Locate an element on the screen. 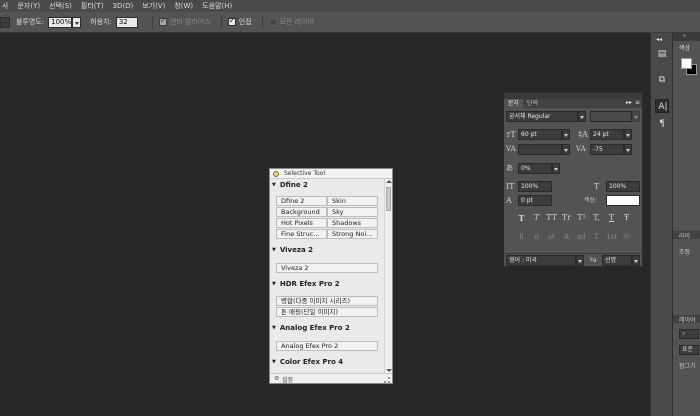 The width and height of the screenshot is (700, 416). font-family-dropdown is located at coordinates (582, 116).